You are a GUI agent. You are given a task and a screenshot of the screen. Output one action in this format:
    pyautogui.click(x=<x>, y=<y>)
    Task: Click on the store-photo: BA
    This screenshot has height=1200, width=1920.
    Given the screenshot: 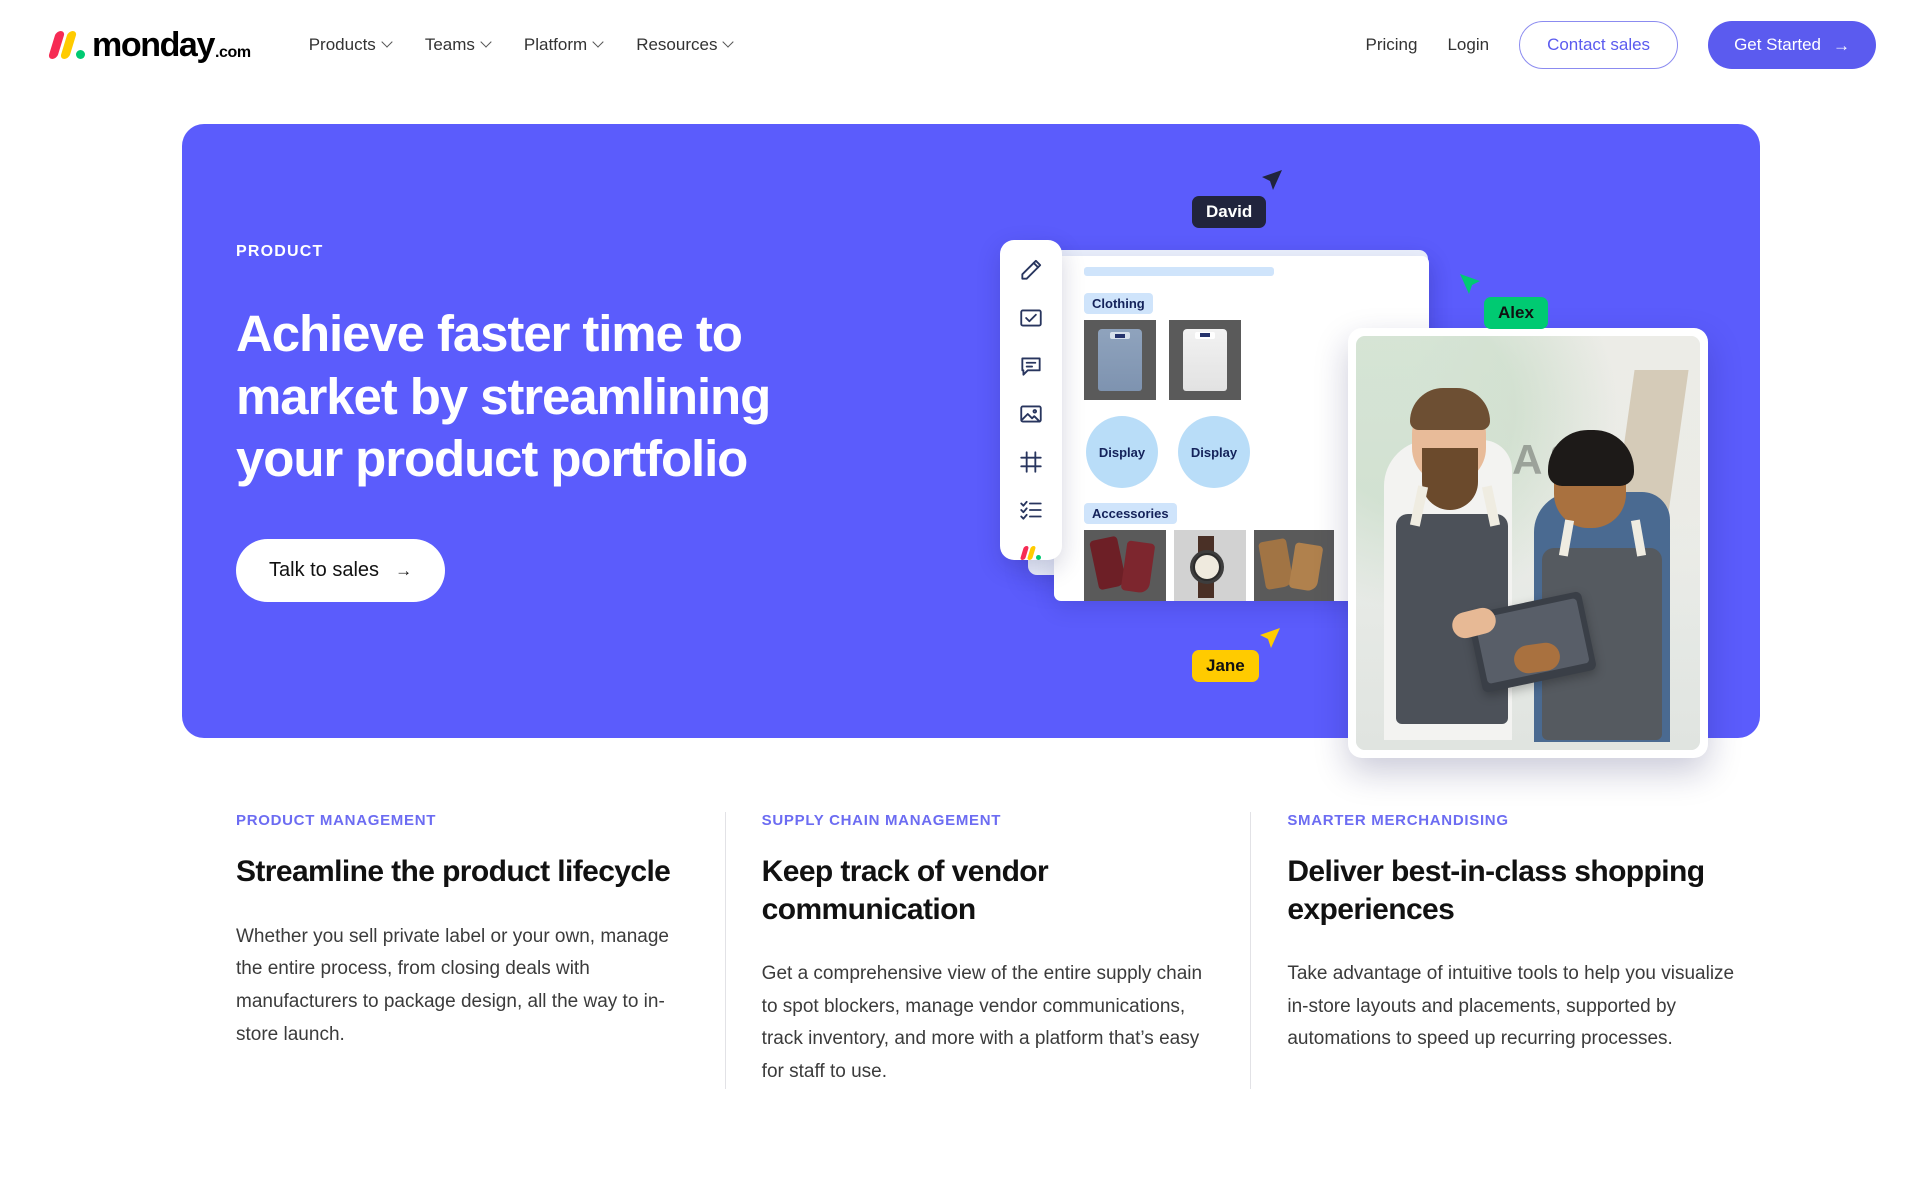 What is the action you would take?
    pyautogui.click(x=1528, y=543)
    